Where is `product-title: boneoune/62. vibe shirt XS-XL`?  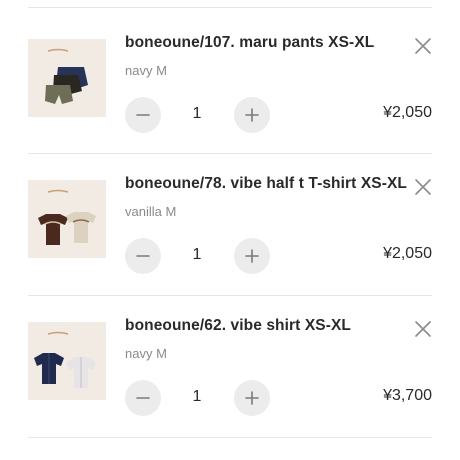 product-title: boneoune/62. vibe shirt XS-XL is located at coordinates (238, 326).